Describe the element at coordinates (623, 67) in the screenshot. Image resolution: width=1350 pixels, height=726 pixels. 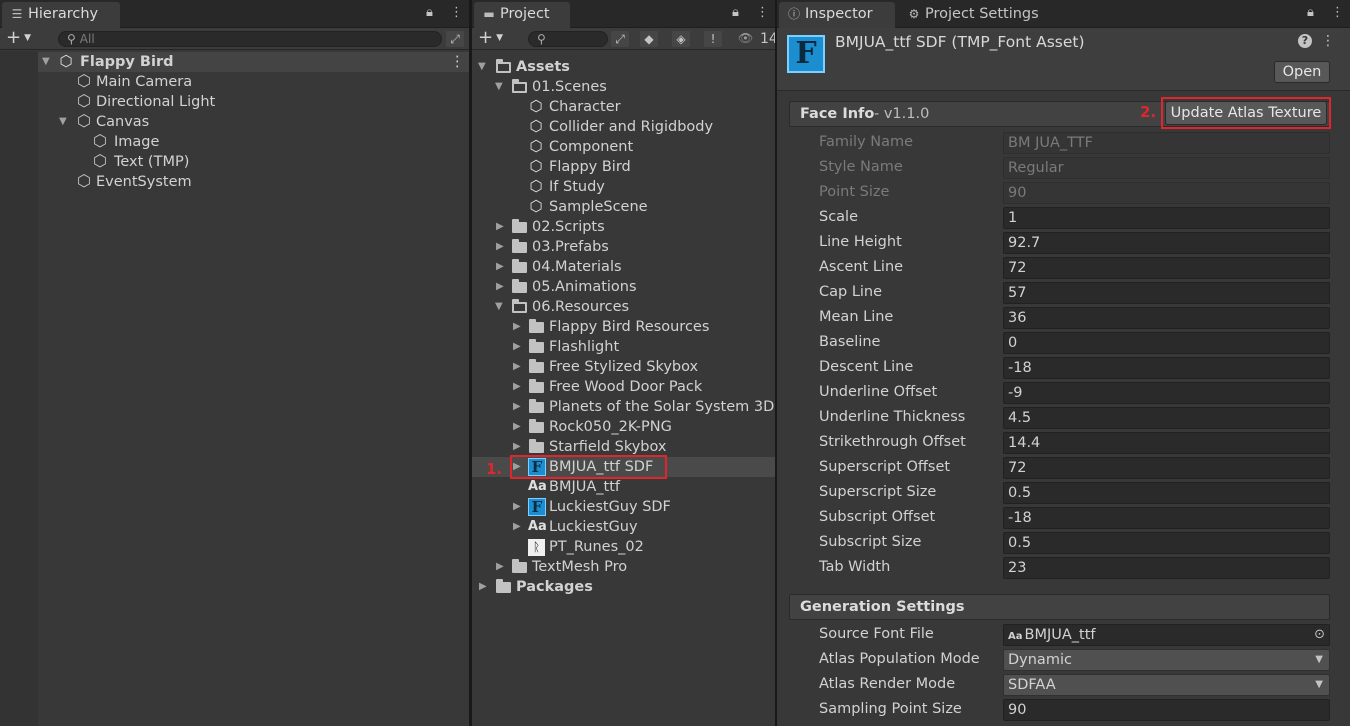
I see `assets-row: ▼ Assets` at that location.